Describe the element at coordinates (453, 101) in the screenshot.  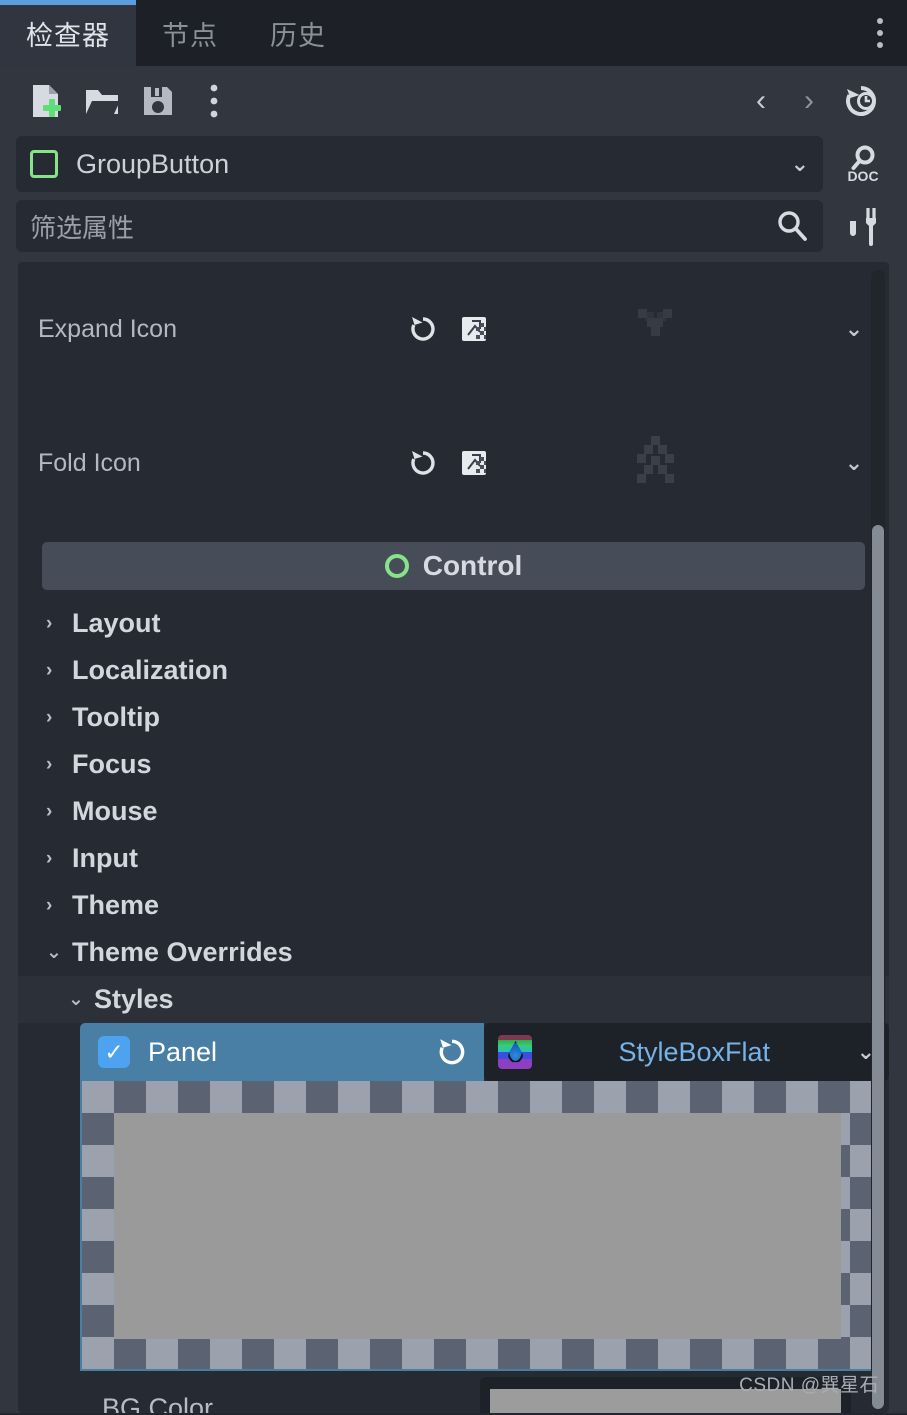
I see `inspector-toolbar: ‹ ›` at that location.